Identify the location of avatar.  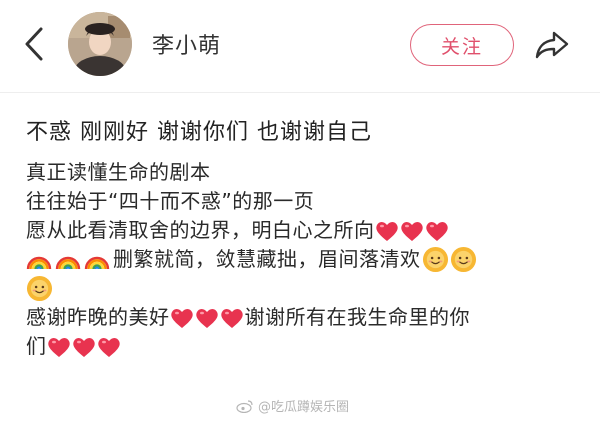
(100, 44).